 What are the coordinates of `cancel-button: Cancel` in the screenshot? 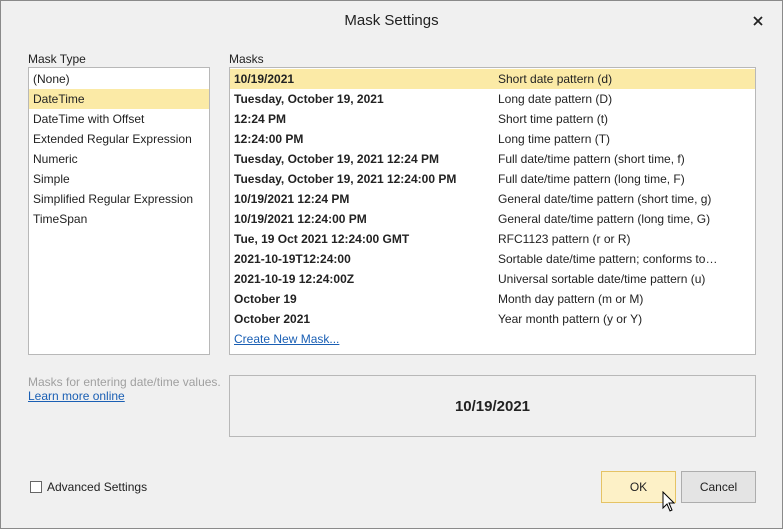 It's located at (718, 487).